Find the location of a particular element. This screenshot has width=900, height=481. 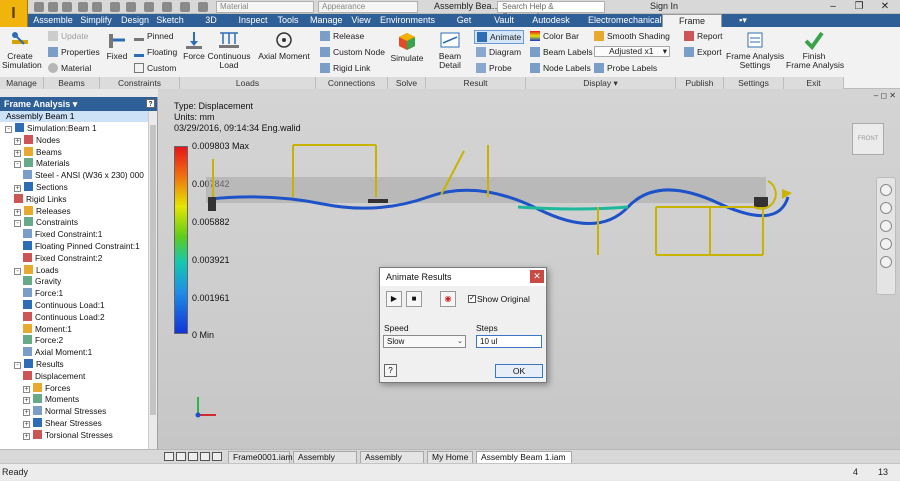

diagram-button: Diagram is located at coordinates (498, 52).